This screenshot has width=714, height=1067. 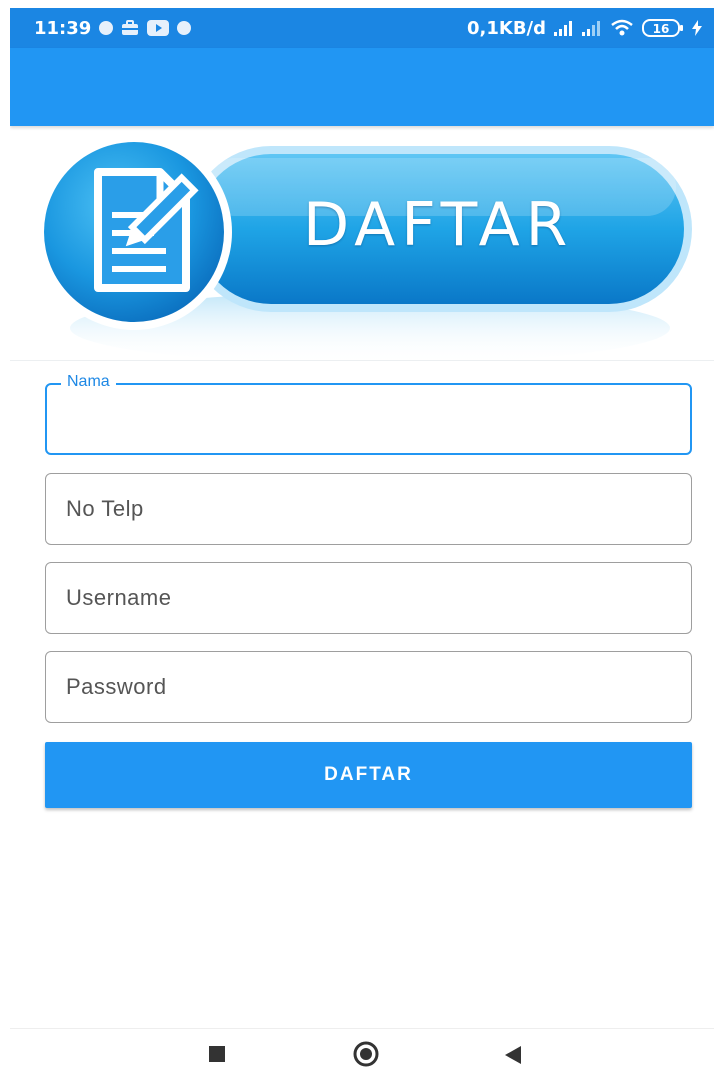 I want to click on password-placeholder: Password, so click(x=116, y=686).